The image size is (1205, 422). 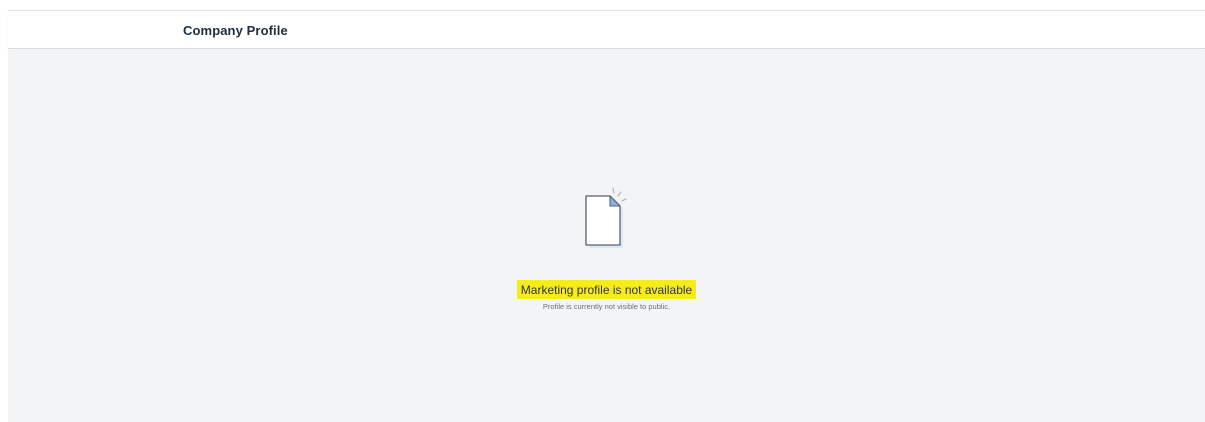 What do you see at coordinates (606, 30) in the screenshot?
I see `page-header: Company Profile` at bounding box center [606, 30].